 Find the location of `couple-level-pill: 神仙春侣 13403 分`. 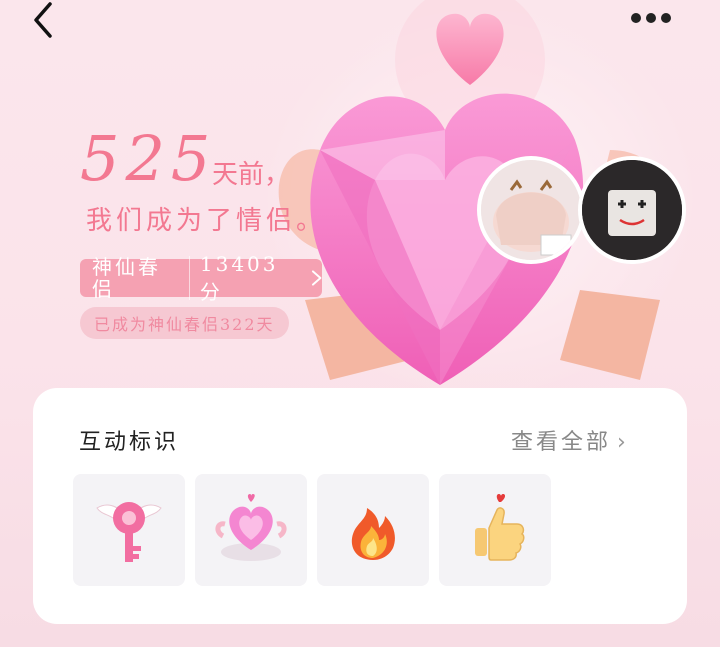

couple-level-pill: 神仙春侣 13403 分 is located at coordinates (201, 278).